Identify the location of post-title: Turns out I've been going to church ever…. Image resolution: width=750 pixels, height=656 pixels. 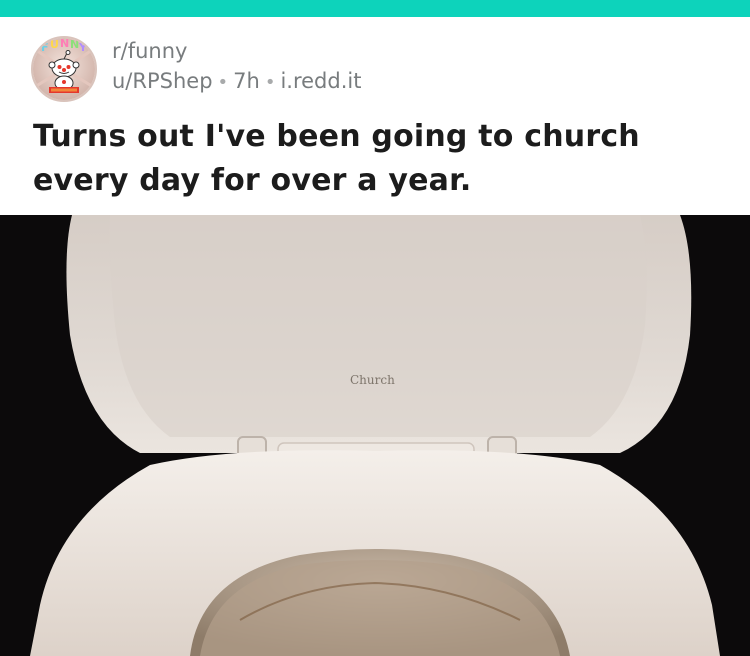
(378, 159).